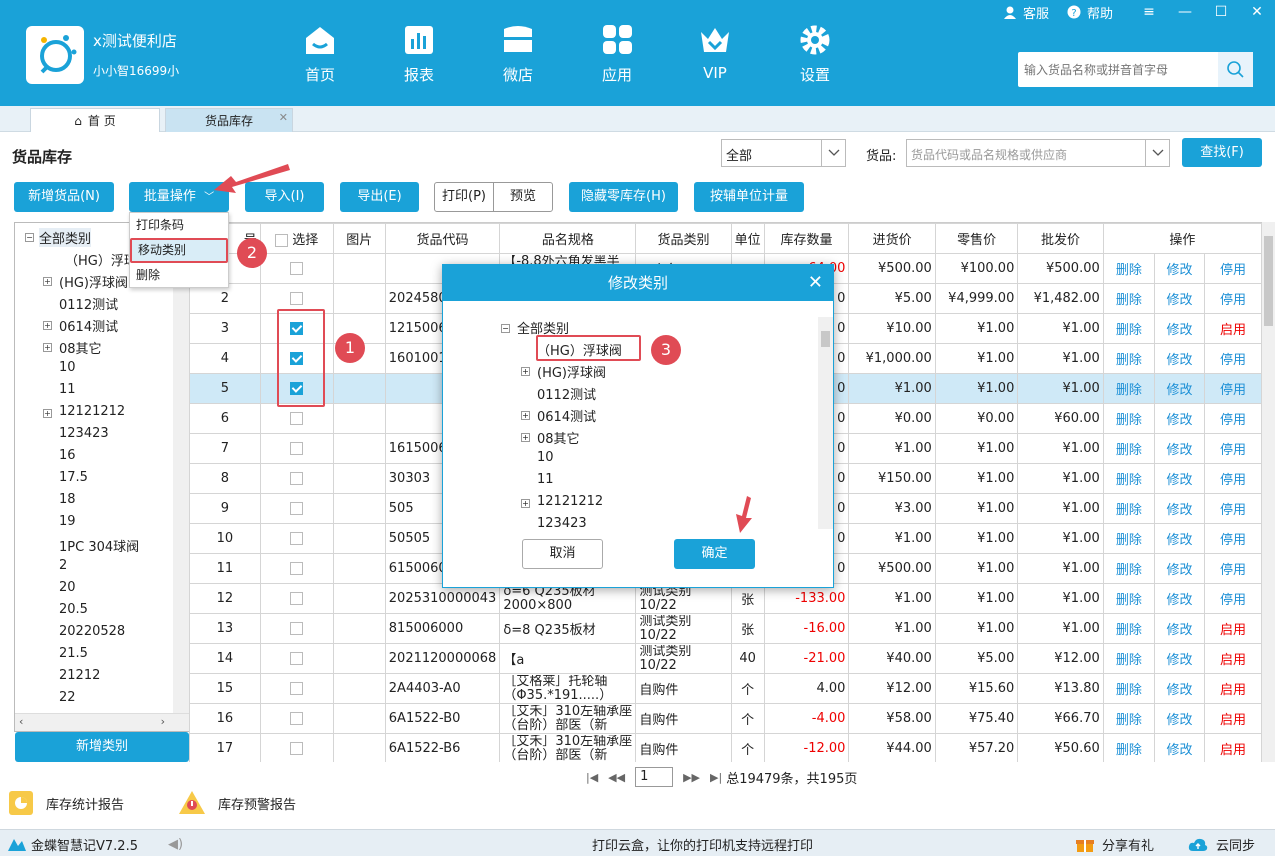 The width and height of the screenshot is (1275, 856). What do you see at coordinates (252, 178) in the screenshot?
I see `annotation-arrow-batch` at bounding box center [252, 178].